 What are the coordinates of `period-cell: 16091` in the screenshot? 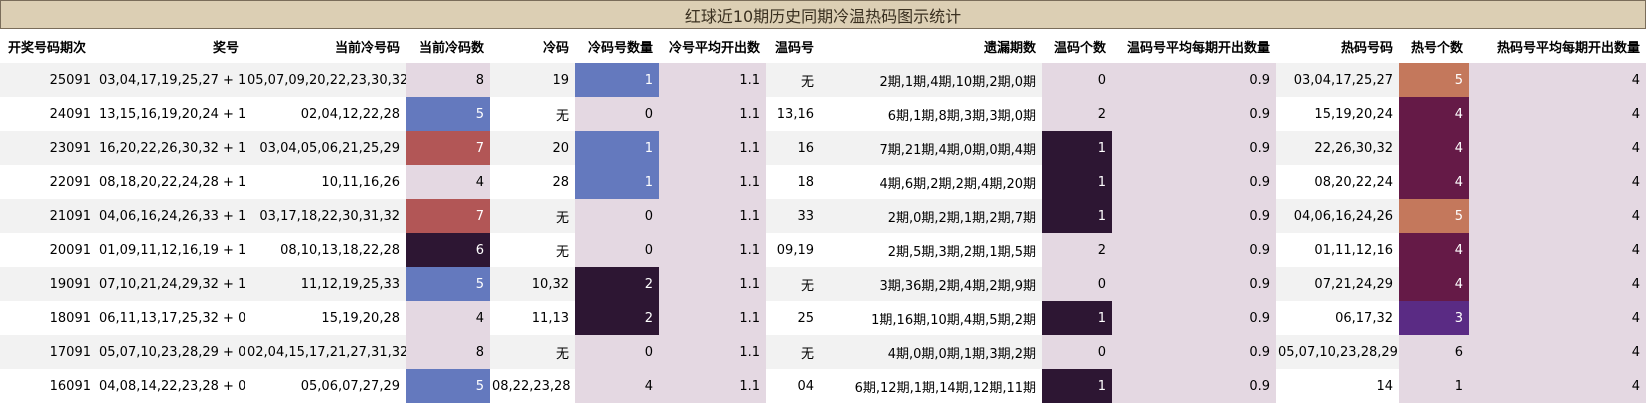 It's located at (48, 386).